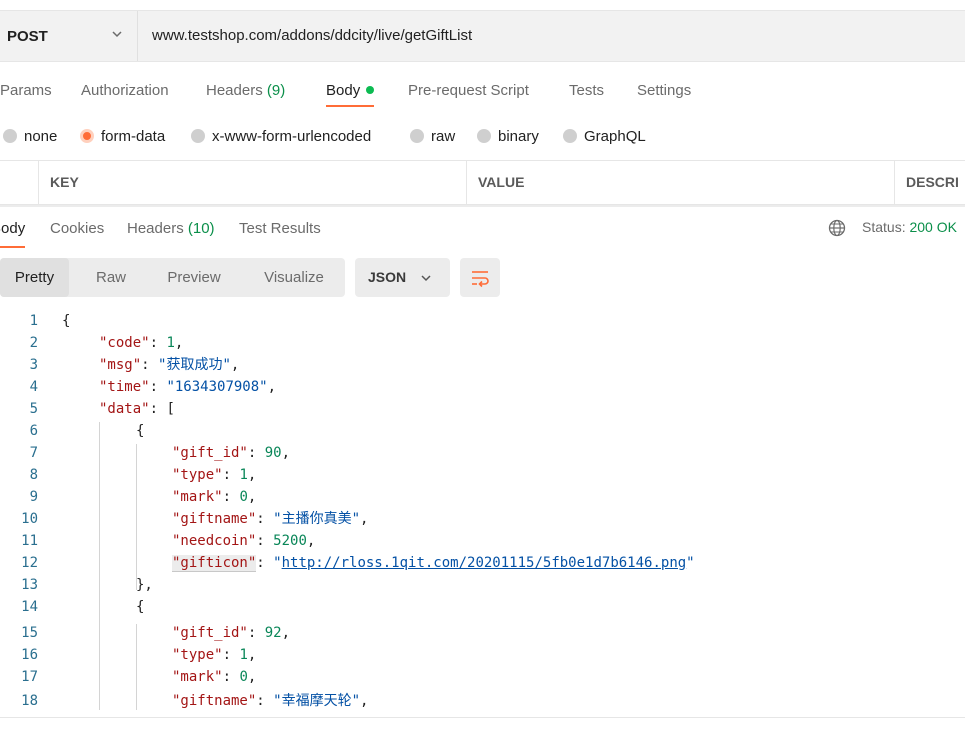 The height and width of the screenshot is (737, 965). What do you see at coordinates (294, 277) in the screenshot?
I see `view-visualize-button: Visualize` at bounding box center [294, 277].